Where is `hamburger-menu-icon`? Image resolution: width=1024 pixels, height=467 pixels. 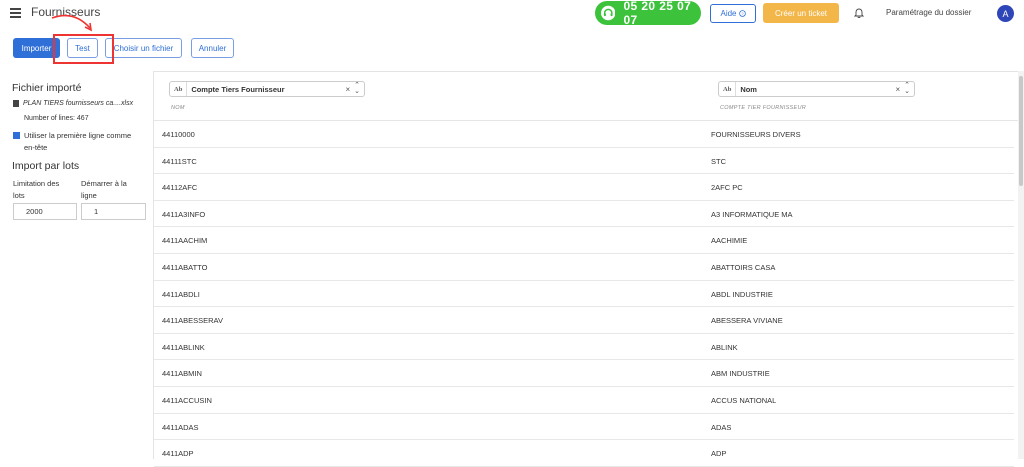
hamburger-menu-icon is located at coordinates (15, 13).